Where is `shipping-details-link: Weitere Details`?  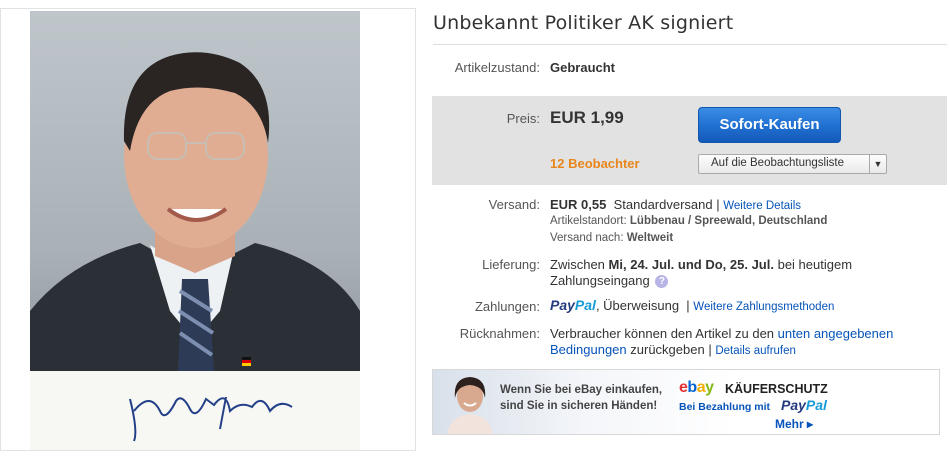 shipping-details-link: Weitere Details is located at coordinates (762, 206).